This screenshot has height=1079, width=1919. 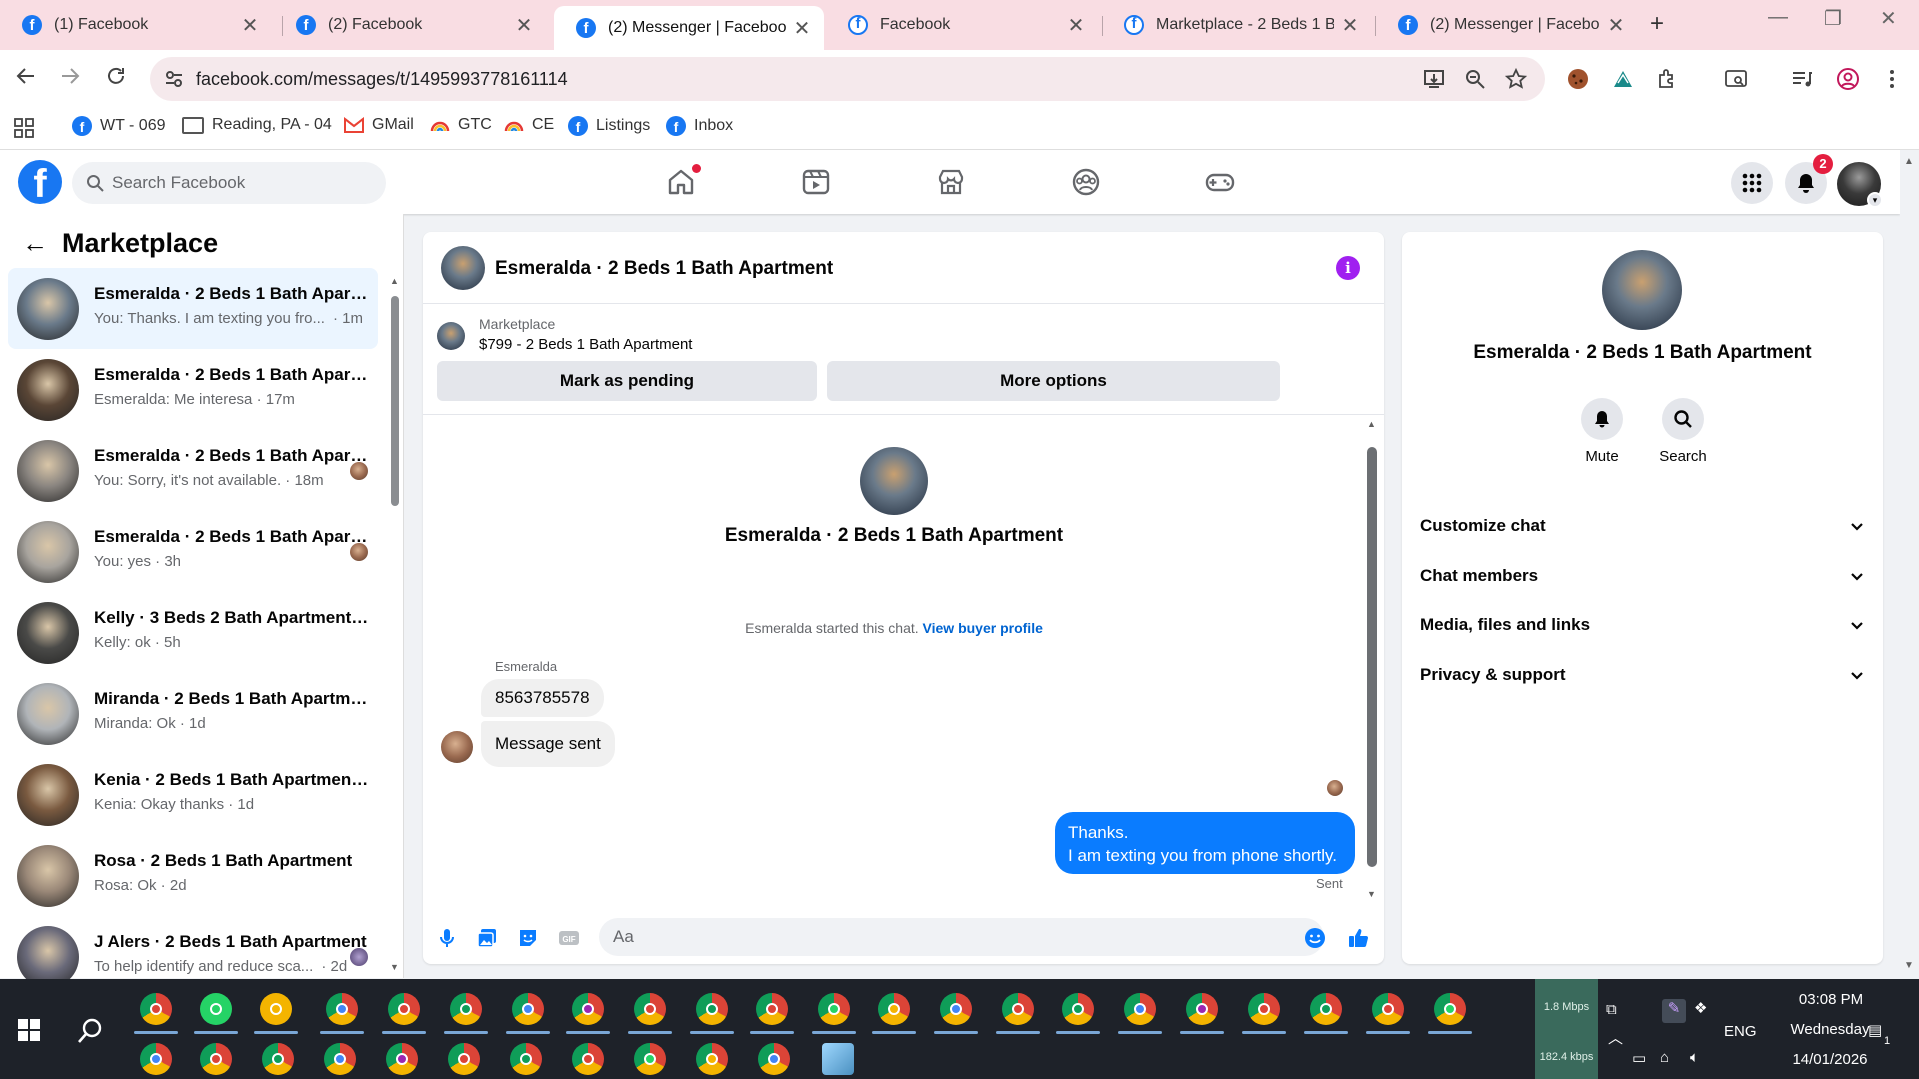 I want to click on bookmark-gtc: GTC, so click(x=461, y=125).